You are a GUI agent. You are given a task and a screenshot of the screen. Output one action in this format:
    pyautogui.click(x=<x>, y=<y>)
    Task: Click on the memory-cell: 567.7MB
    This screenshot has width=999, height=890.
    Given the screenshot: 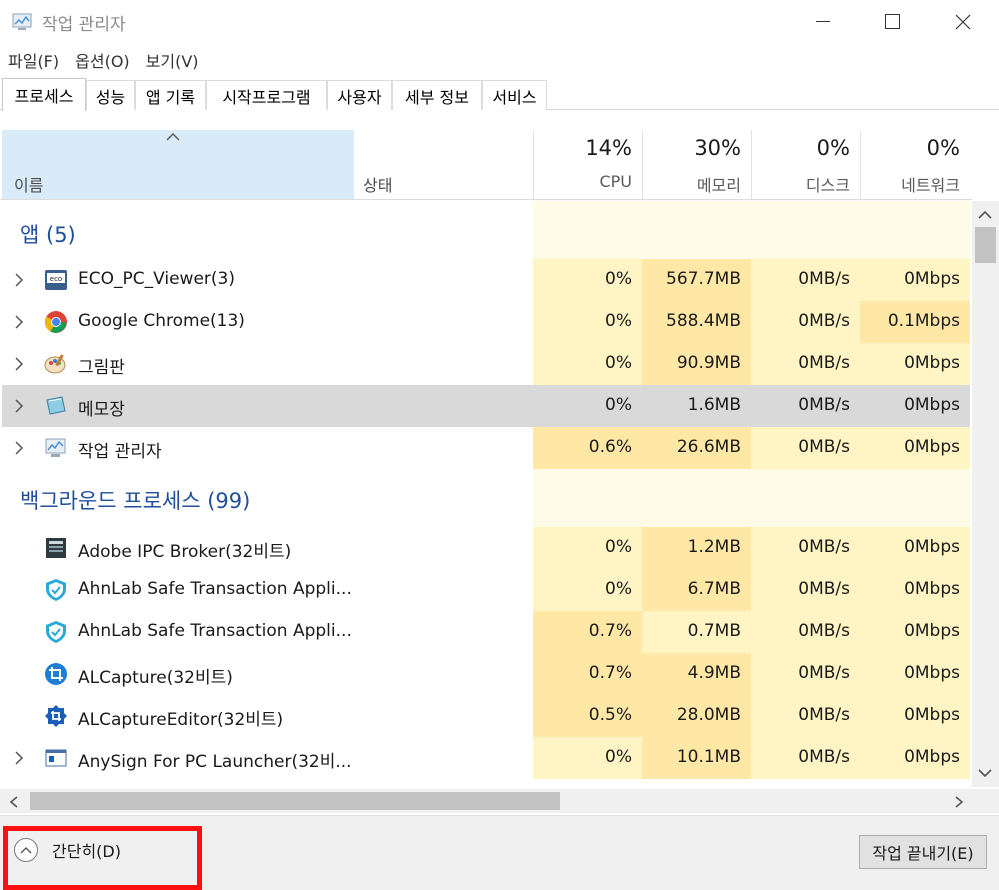 What is the action you would take?
    pyautogui.click(x=696, y=280)
    